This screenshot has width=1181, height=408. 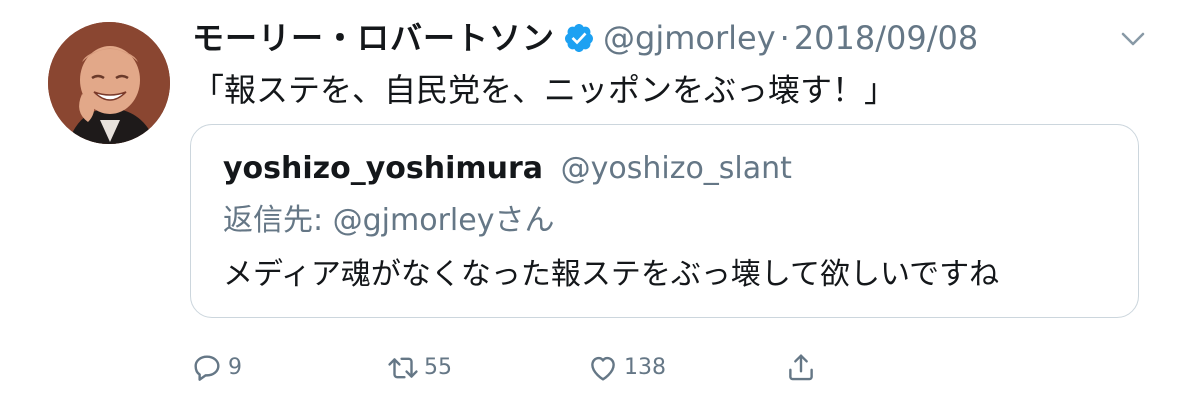 I want to click on like-button: 138, so click(x=626, y=368).